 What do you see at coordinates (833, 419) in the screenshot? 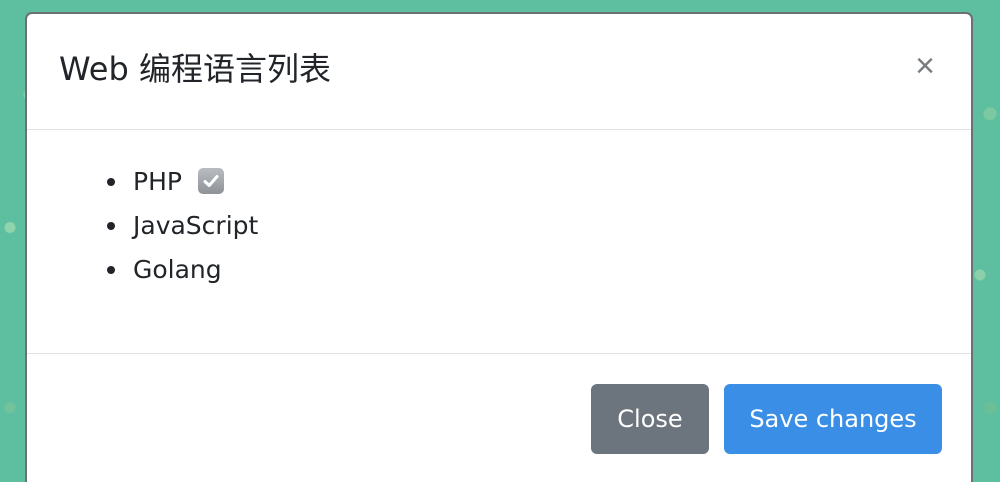
I see `save-changes-button: Save changes` at bounding box center [833, 419].